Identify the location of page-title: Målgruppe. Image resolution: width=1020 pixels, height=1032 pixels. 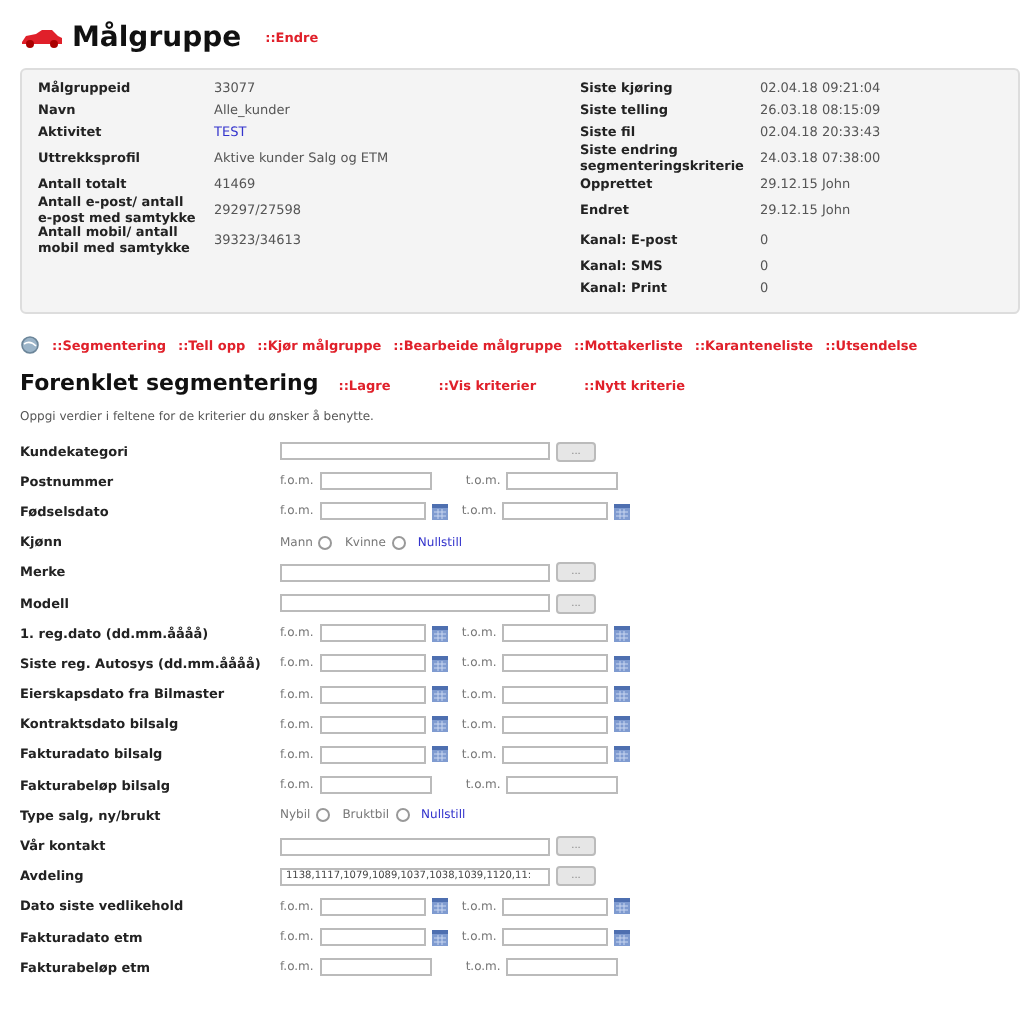
(157, 38).